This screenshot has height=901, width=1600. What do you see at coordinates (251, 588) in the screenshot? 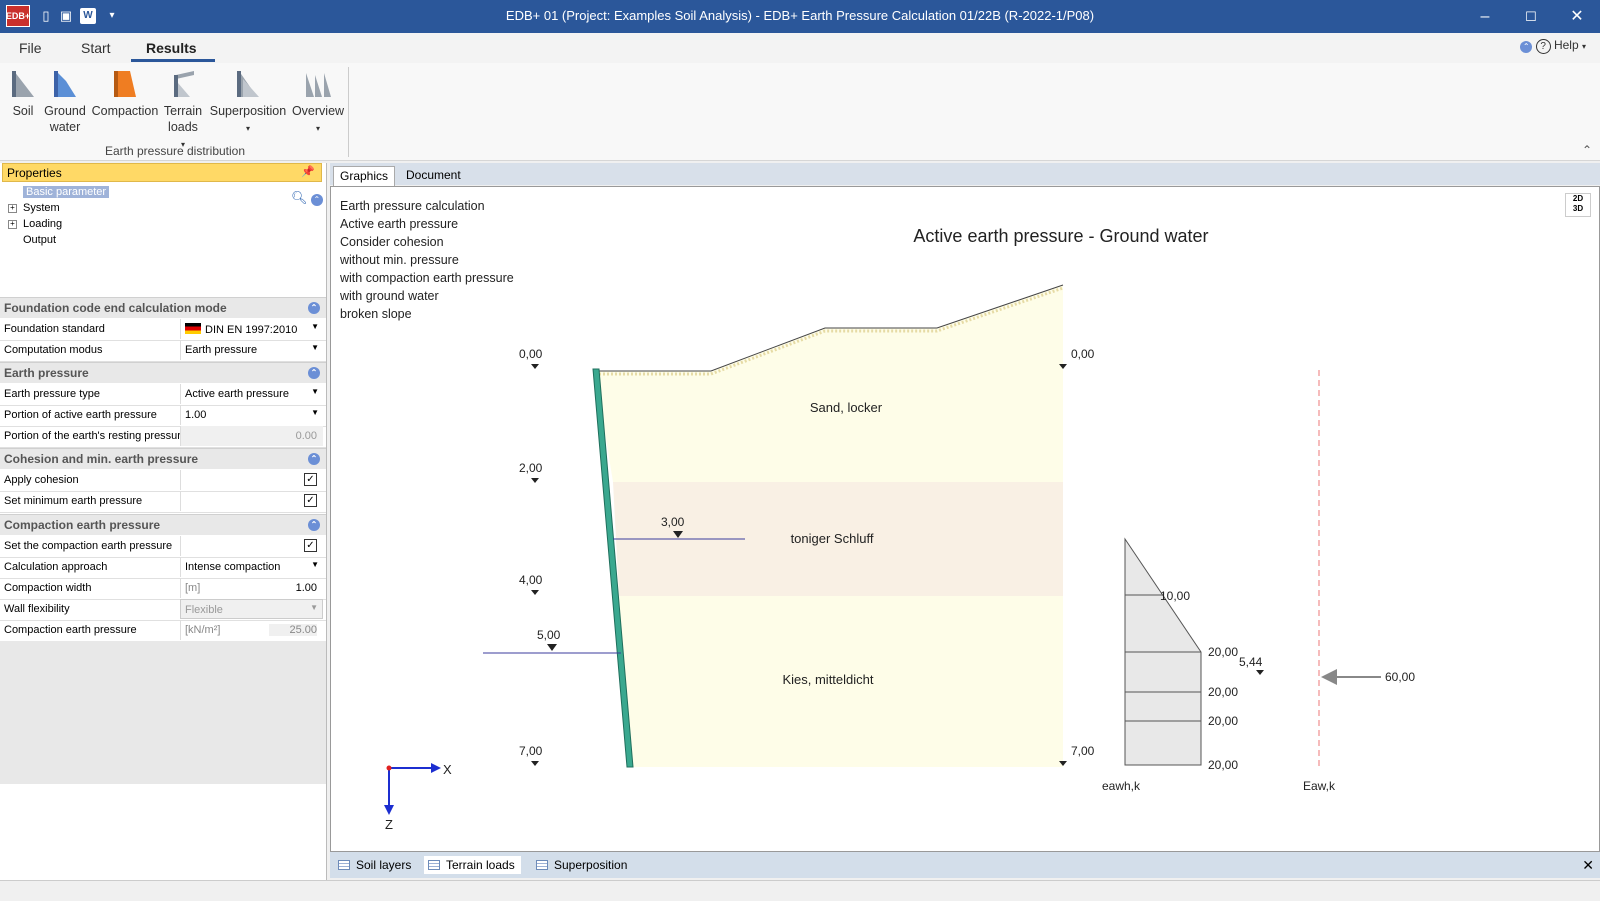
I see `compaction-width-input: [m] 1.00` at bounding box center [251, 588].